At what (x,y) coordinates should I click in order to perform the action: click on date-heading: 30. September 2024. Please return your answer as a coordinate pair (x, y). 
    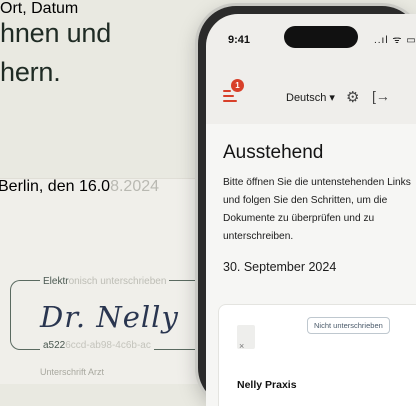
    Looking at the image, I should click on (280, 267).